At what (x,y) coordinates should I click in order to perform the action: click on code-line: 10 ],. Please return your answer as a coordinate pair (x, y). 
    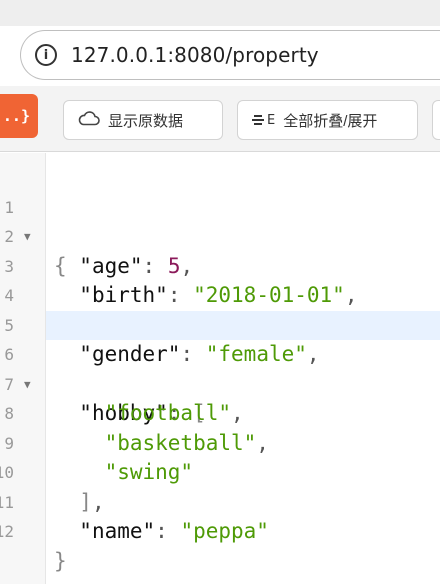
    Looking at the image, I should click on (220, 471).